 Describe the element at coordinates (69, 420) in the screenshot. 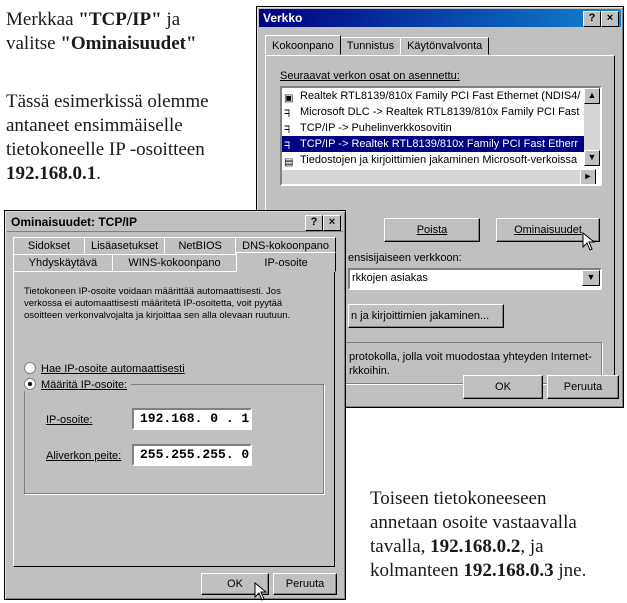

I see `ip-address-label: IP-osoite:` at that location.